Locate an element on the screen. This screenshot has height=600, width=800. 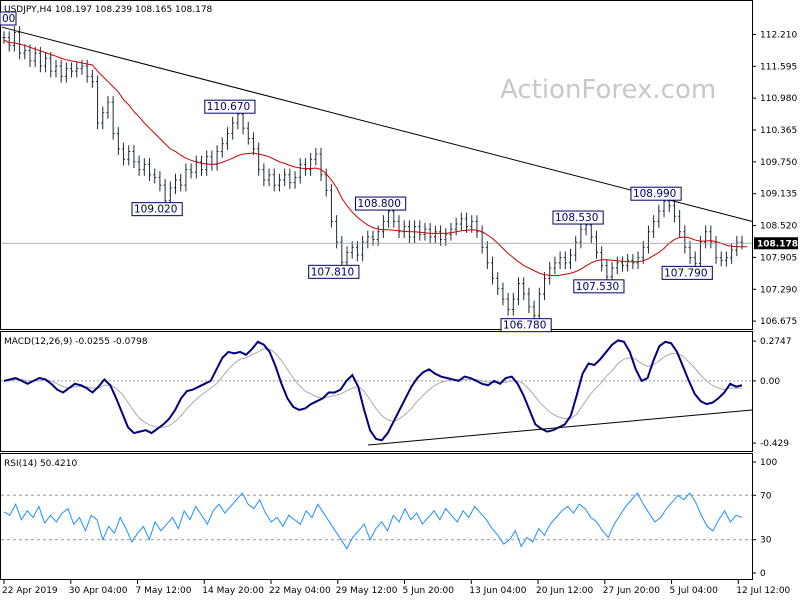
macd-axis-label: 0.00 is located at coordinates (770, 382).